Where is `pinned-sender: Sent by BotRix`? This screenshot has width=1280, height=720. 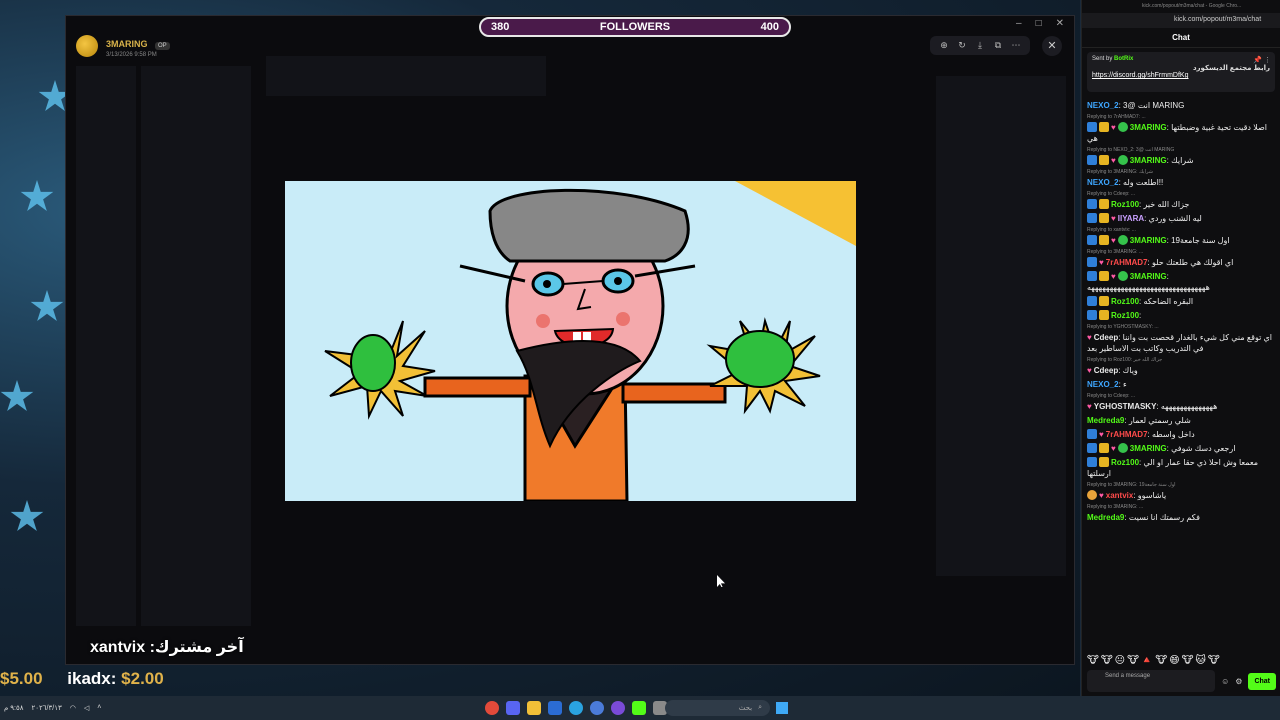
pinned-sender: Sent by BotRix is located at coordinates (1113, 59).